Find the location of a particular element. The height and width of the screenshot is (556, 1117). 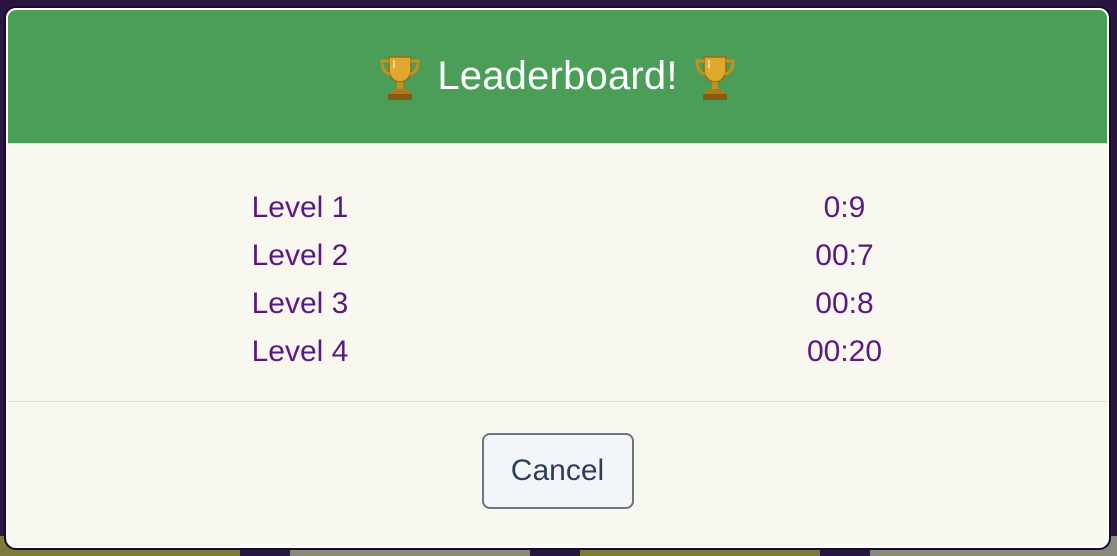

level-time: 00:7 is located at coordinates (844, 255).